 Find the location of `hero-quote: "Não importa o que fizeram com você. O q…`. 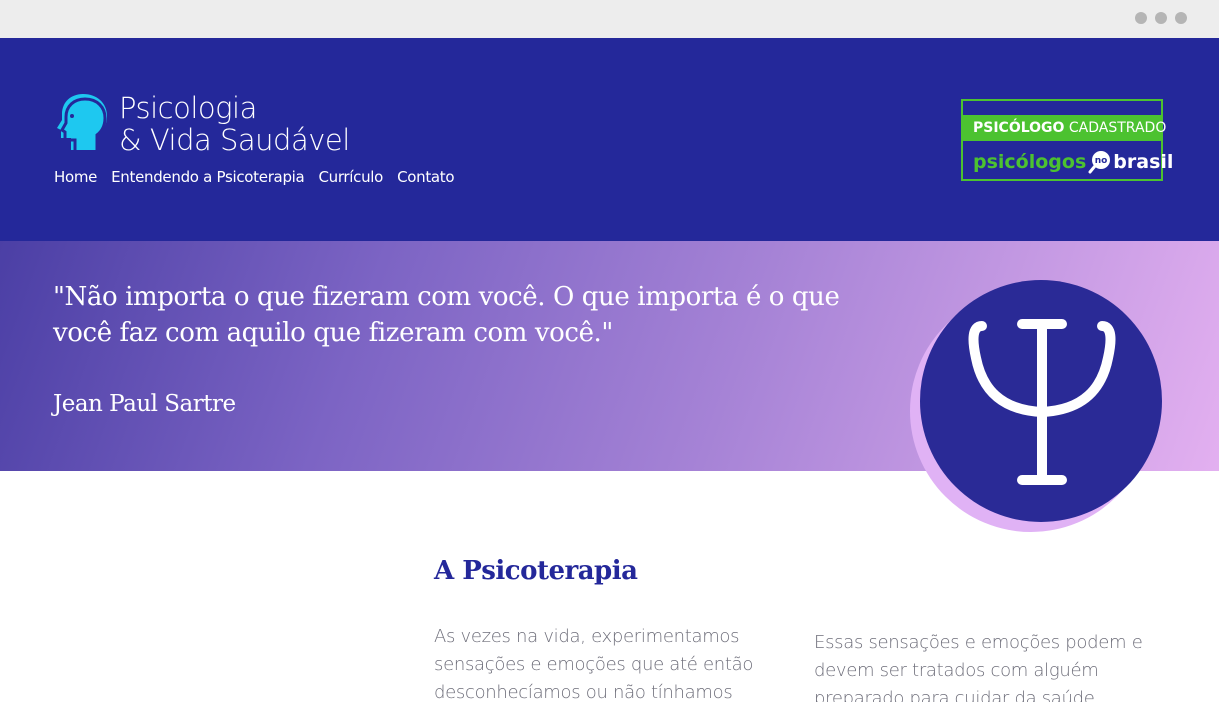

hero-quote: "Não importa o que fizeram com você. O q… is located at coordinates (446, 315).